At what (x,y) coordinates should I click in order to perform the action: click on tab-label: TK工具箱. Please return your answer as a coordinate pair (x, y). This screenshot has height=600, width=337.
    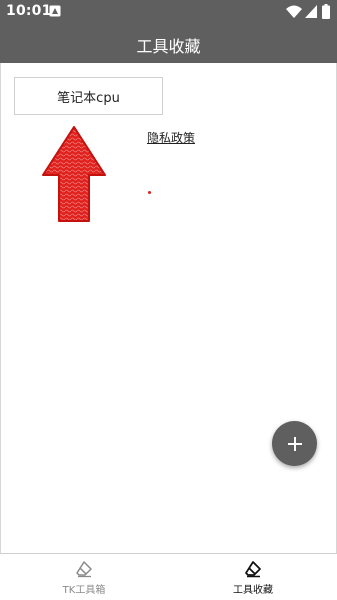
    Looking at the image, I should click on (84, 590).